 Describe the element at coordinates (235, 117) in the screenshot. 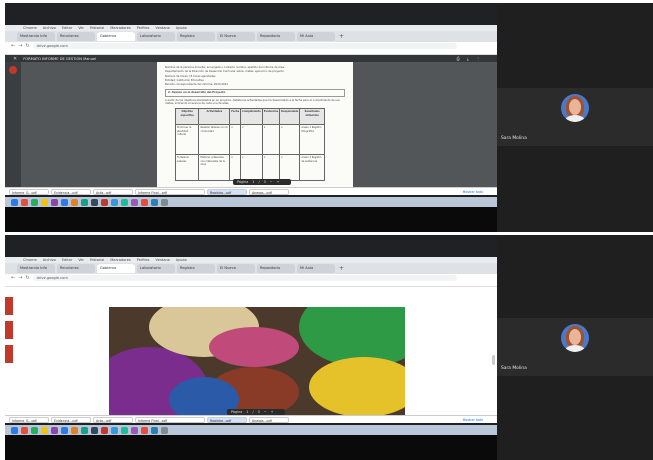

I see `table-header: Fecha` at that location.